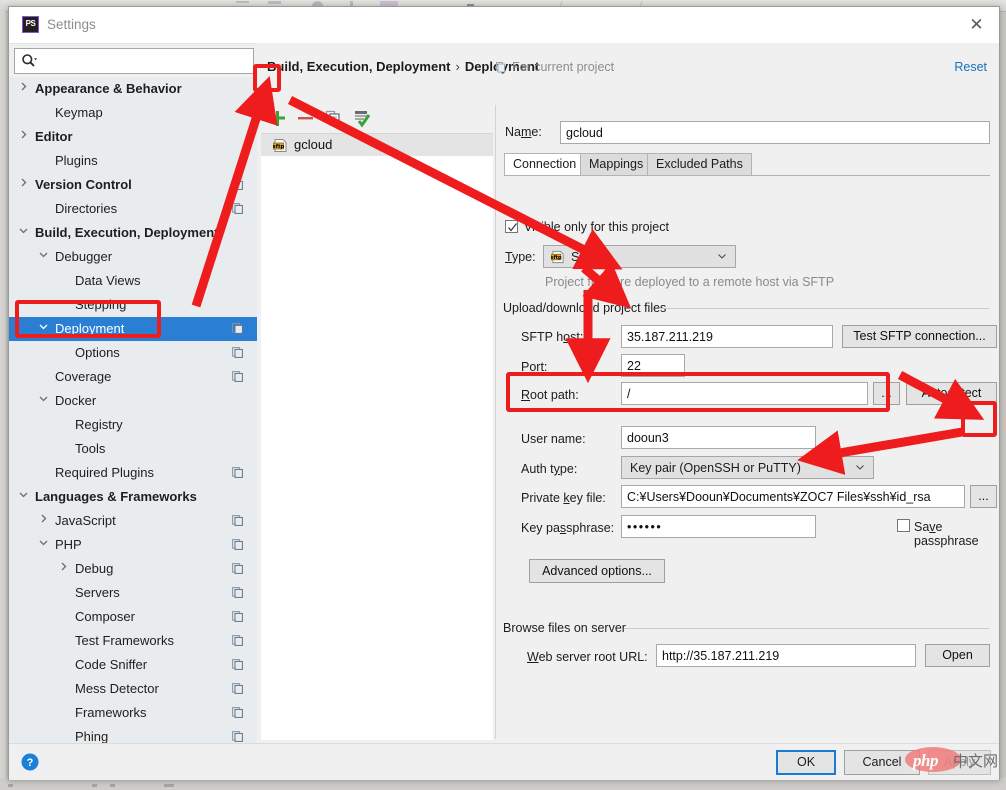 The height and width of the screenshot is (790, 1006). I want to click on copy-icon, so click(332, 118).